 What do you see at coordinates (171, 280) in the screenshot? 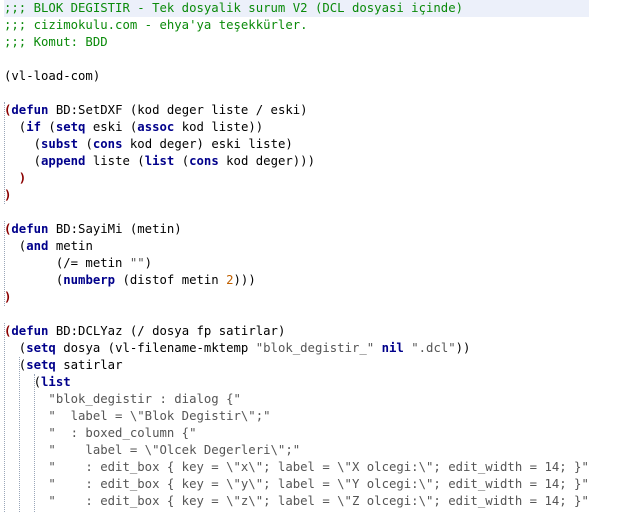
I see `code-token: (distof metin` at bounding box center [171, 280].